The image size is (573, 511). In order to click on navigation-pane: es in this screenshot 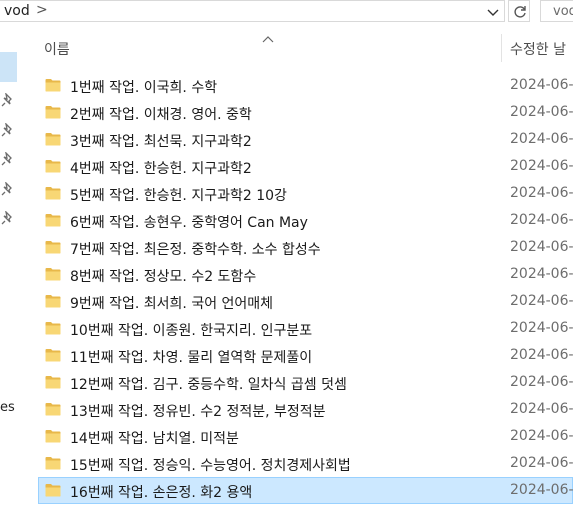, I will do `click(9, 270)`.